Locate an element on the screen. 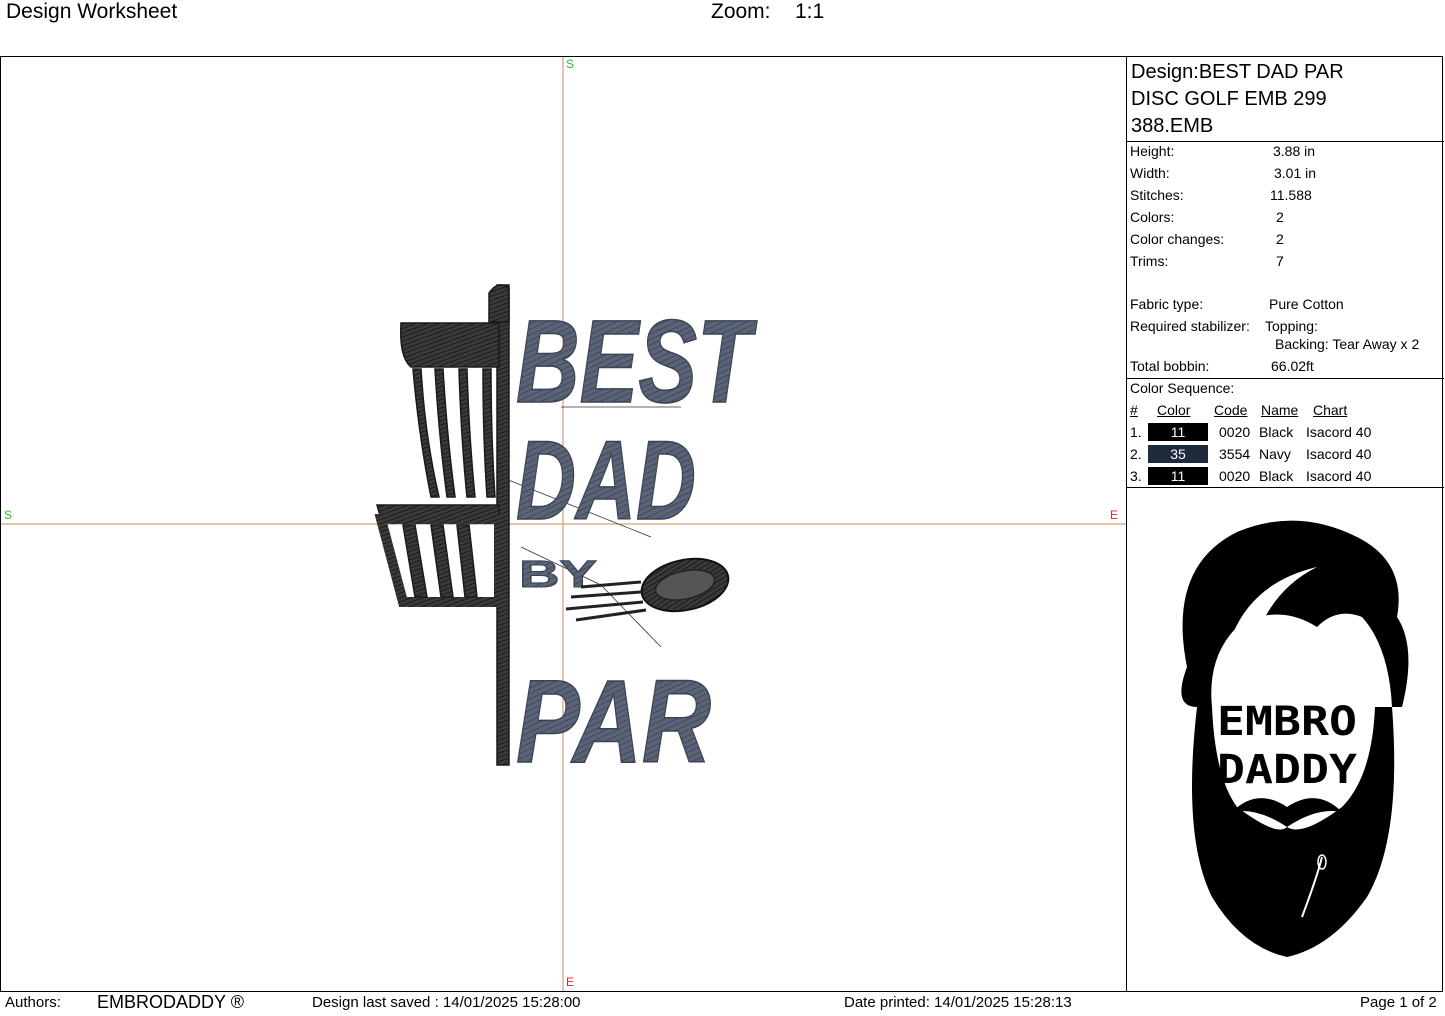 Image resolution: width=1445 pixels, height=1016 pixels. color-row-num: 2. is located at coordinates (1136, 454).